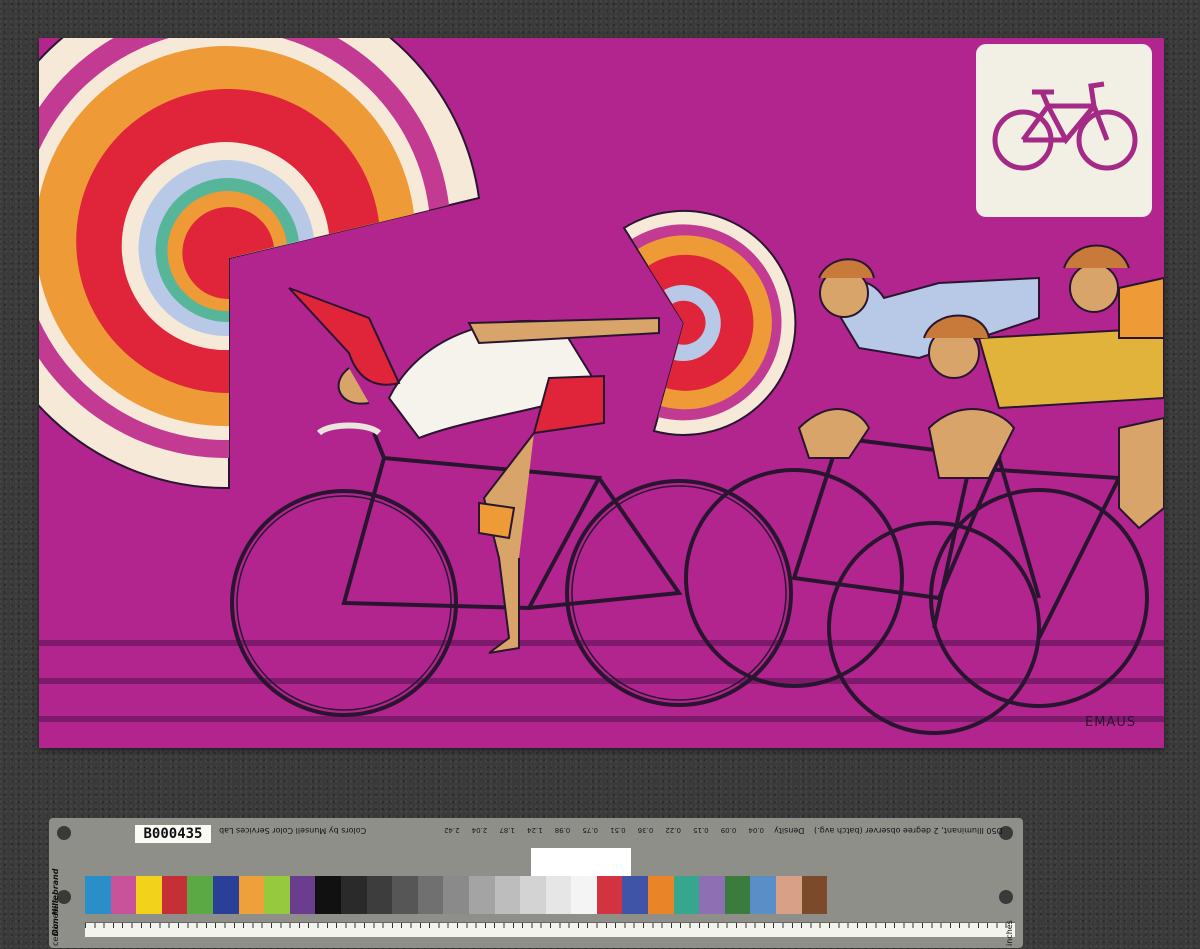  What do you see at coordinates (1009, 933) in the screenshot?
I see `inches-label: inches` at bounding box center [1009, 933].